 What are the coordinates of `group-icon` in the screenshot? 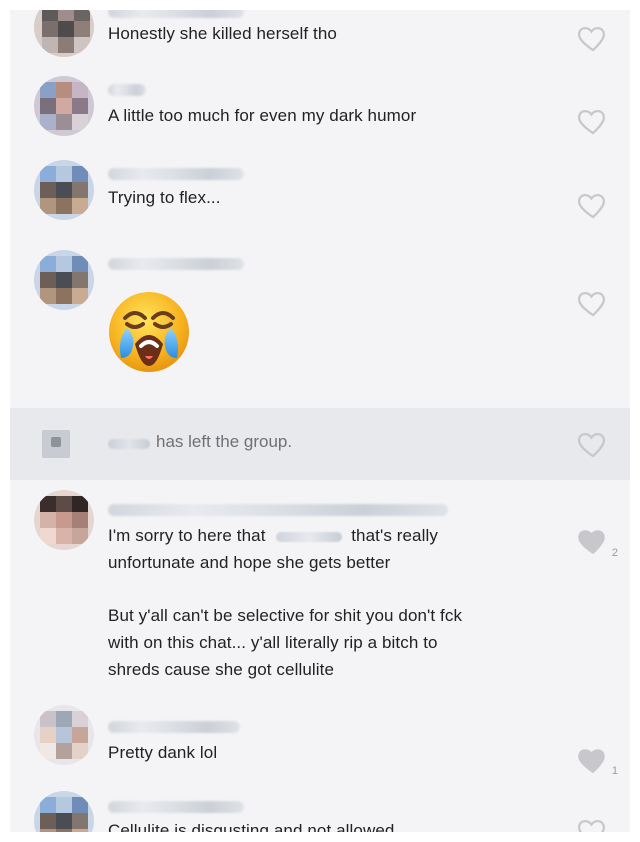 It's located at (56, 444).